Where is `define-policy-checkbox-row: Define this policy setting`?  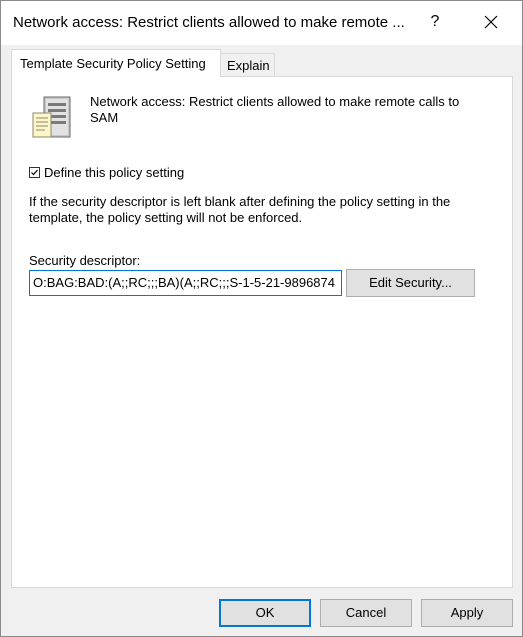 define-policy-checkbox-row: Define this policy setting is located at coordinates (106, 172).